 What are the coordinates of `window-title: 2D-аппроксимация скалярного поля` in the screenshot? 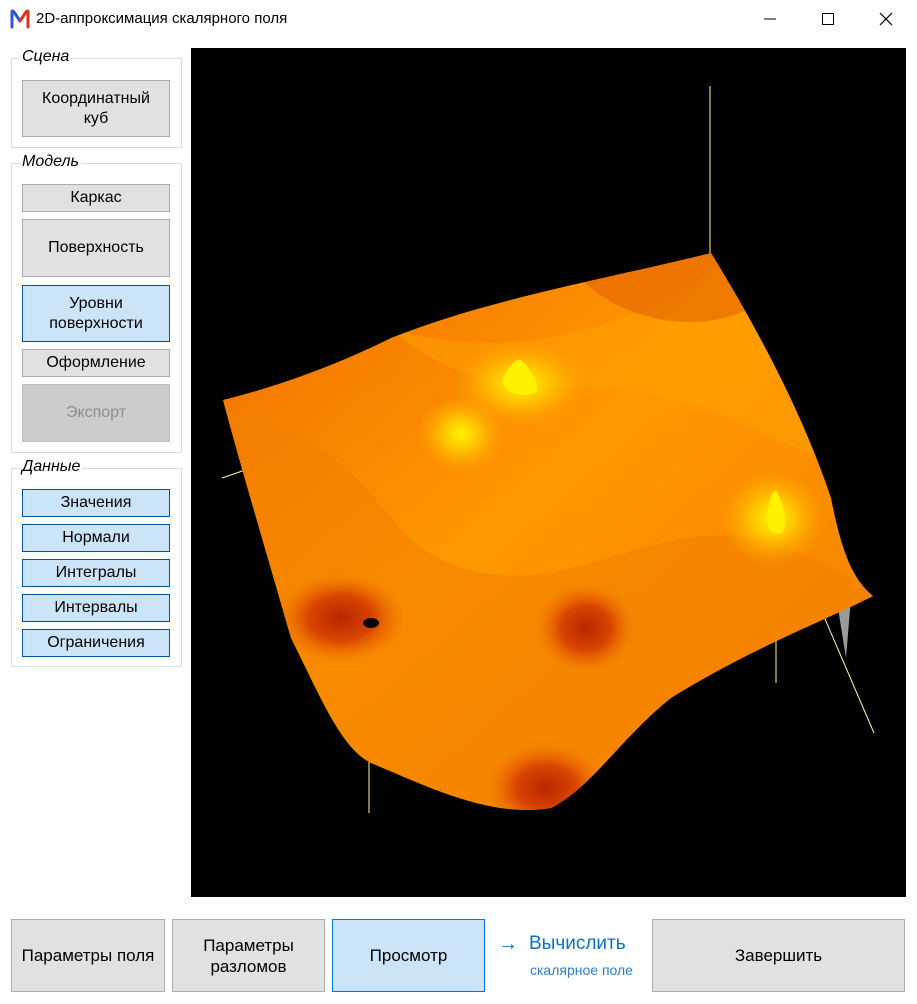 It's located at (162, 18).